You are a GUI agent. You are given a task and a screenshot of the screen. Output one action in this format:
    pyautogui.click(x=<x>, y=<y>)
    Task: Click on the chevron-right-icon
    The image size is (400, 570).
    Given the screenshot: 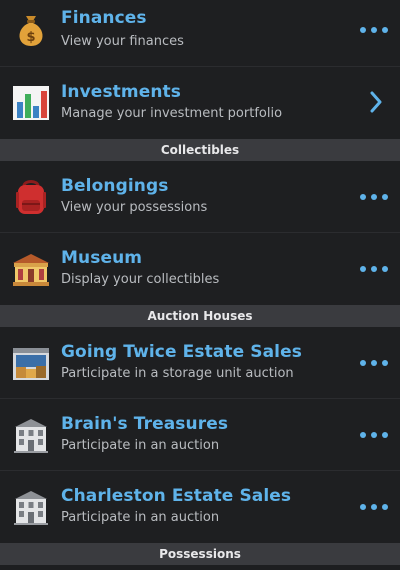 What is the action you would take?
    pyautogui.click(x=376, y=102)
    